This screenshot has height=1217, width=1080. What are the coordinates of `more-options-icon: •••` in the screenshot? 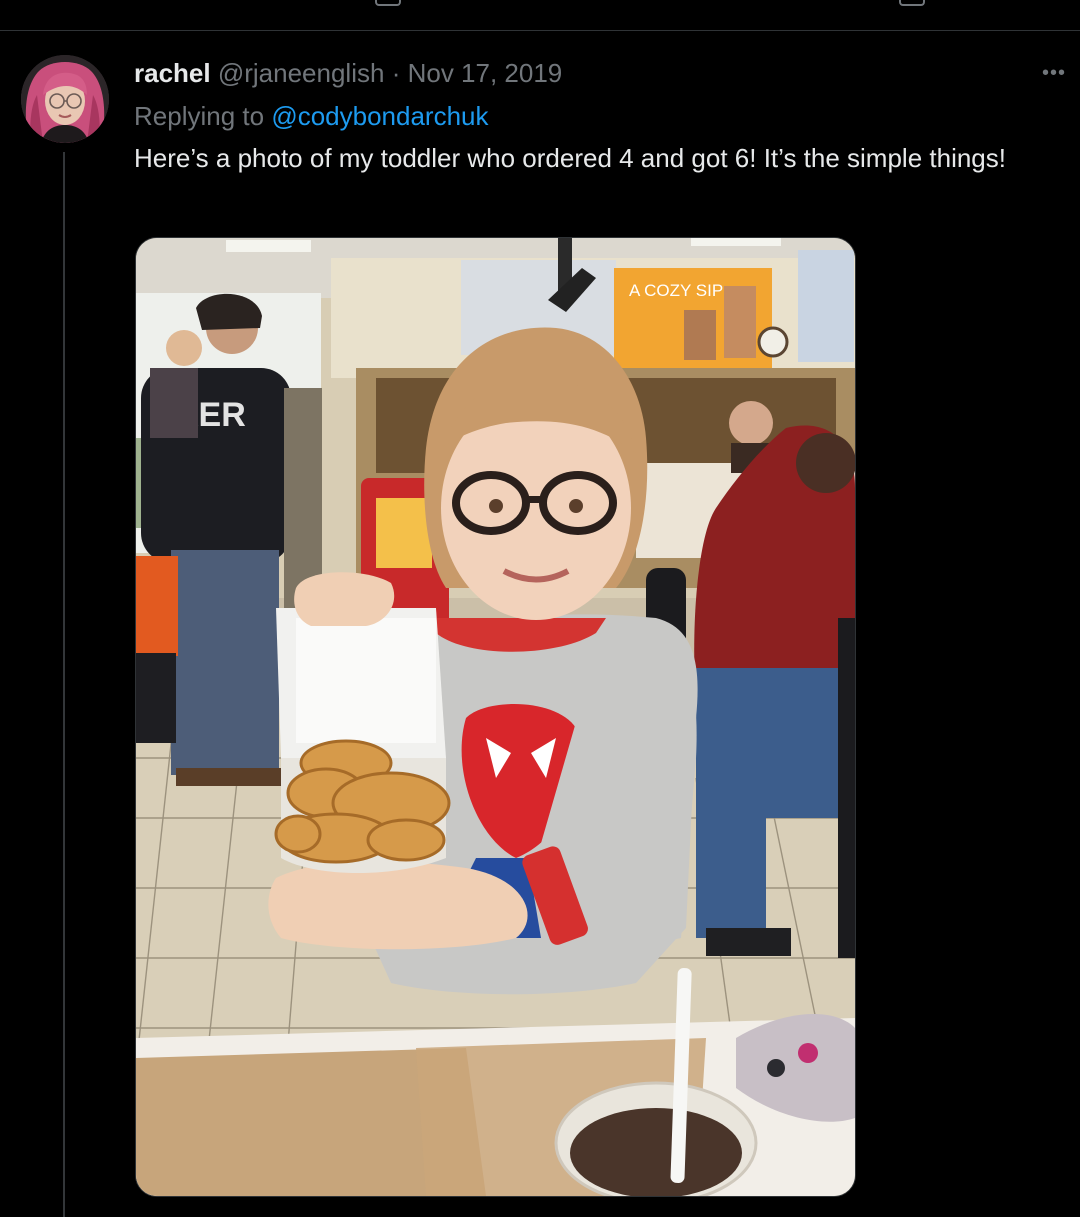 It's located at (1054, 73).